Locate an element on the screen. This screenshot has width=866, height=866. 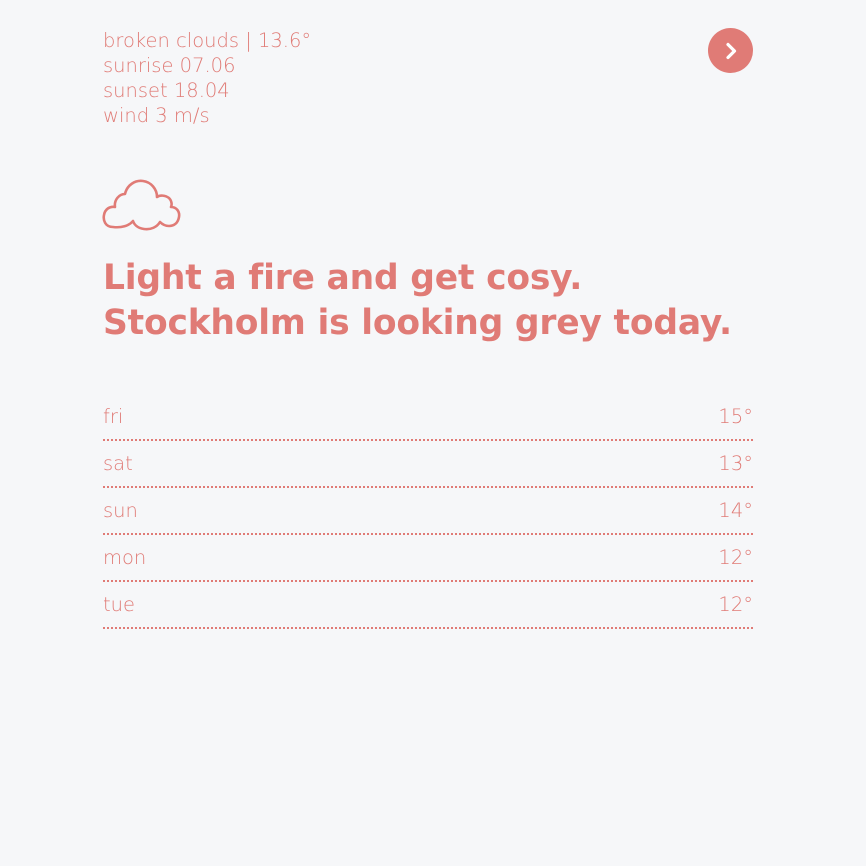
forecast-row: sat 13° is located at coordinates (428, 464).